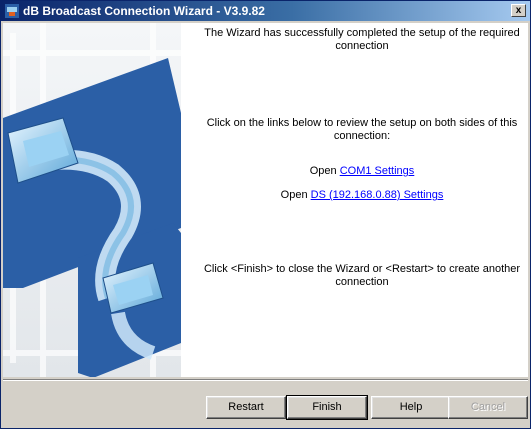 This screenshot has width=531, height=429. I want to click on button-separator, so click(265, 380).